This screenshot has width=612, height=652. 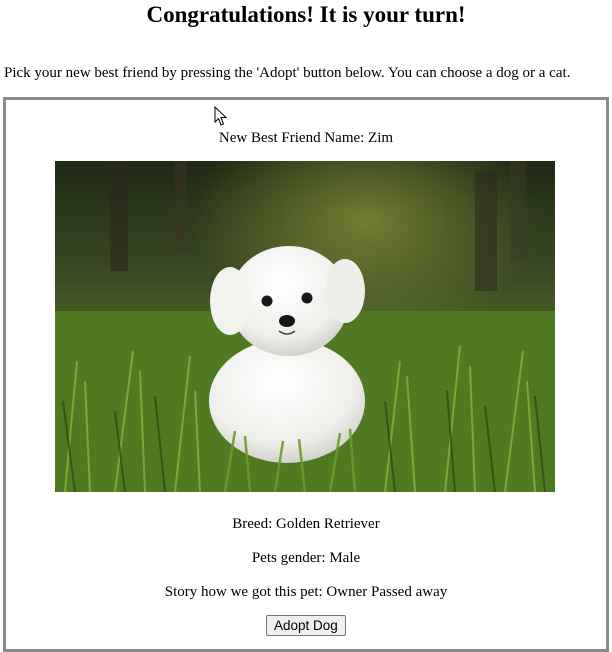 I want to click on pet-gender: Pets gender: Male, so click(x=306, y=558).